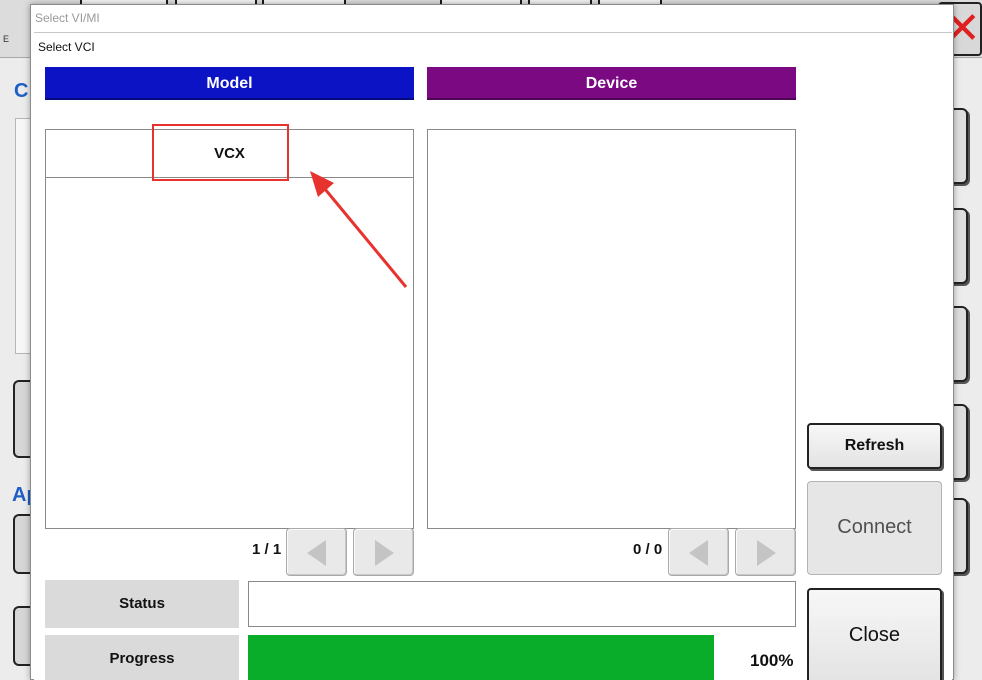 The image size is (982, 680). What do you see at coordinates (648, 549) in the screenshot?
I see `device-page-indicator: 0 / 0` at bounding box center [648, 549].